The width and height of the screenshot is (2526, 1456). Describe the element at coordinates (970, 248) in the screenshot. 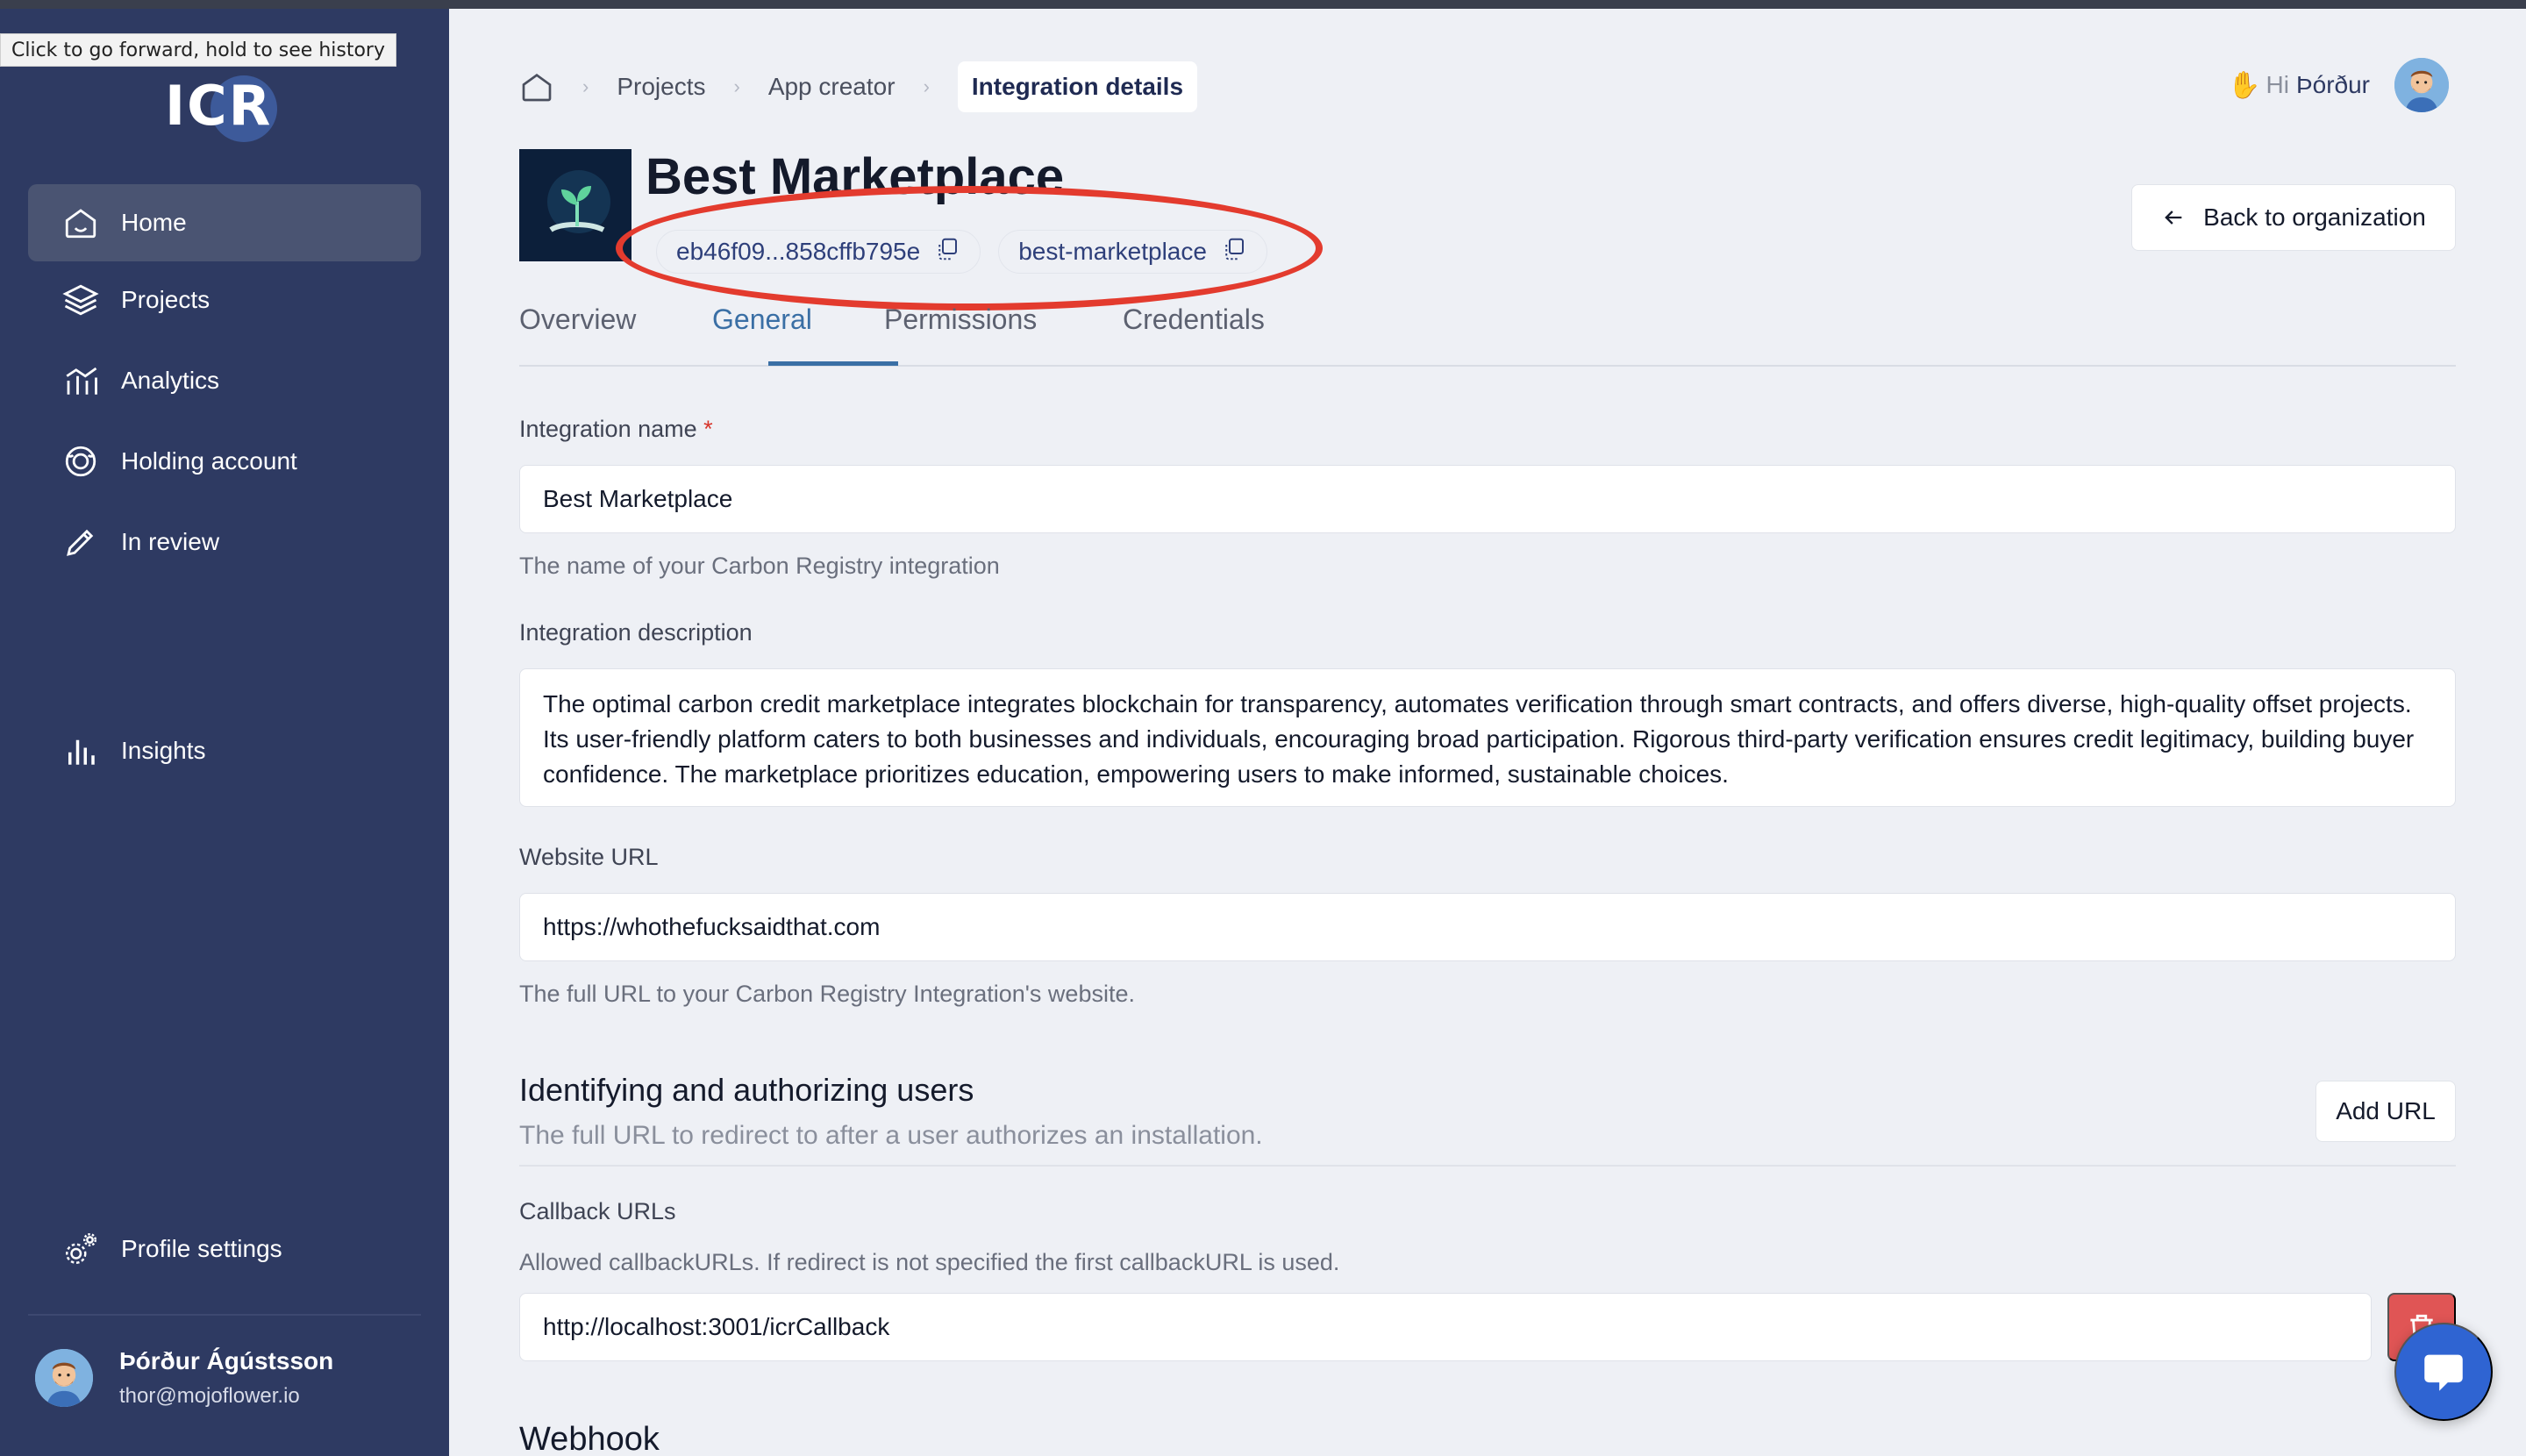

I see `annotation-ellipse` at that location.